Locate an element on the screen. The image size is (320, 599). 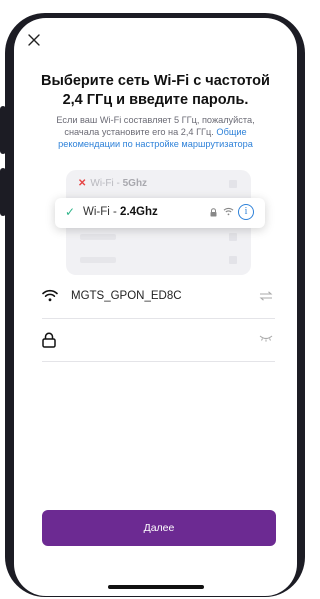
band-5ghz-value: 5Ghz is located at coordinates (135, 183).